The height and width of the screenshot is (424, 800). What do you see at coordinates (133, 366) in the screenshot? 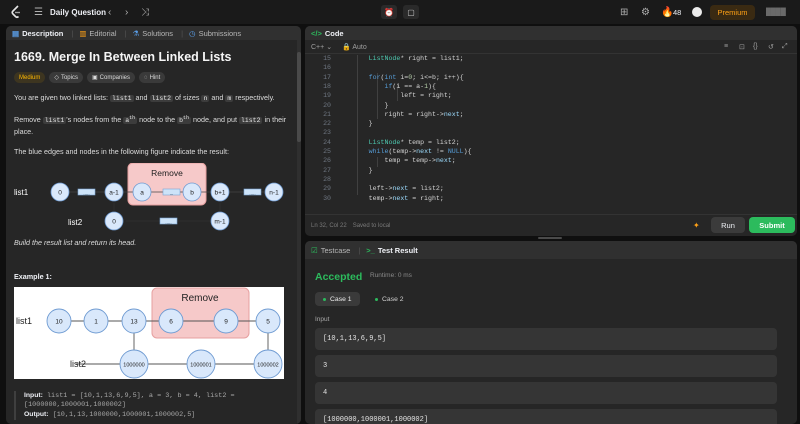
I see `fig2-node: 1000000` at bounding box center [133, 366].